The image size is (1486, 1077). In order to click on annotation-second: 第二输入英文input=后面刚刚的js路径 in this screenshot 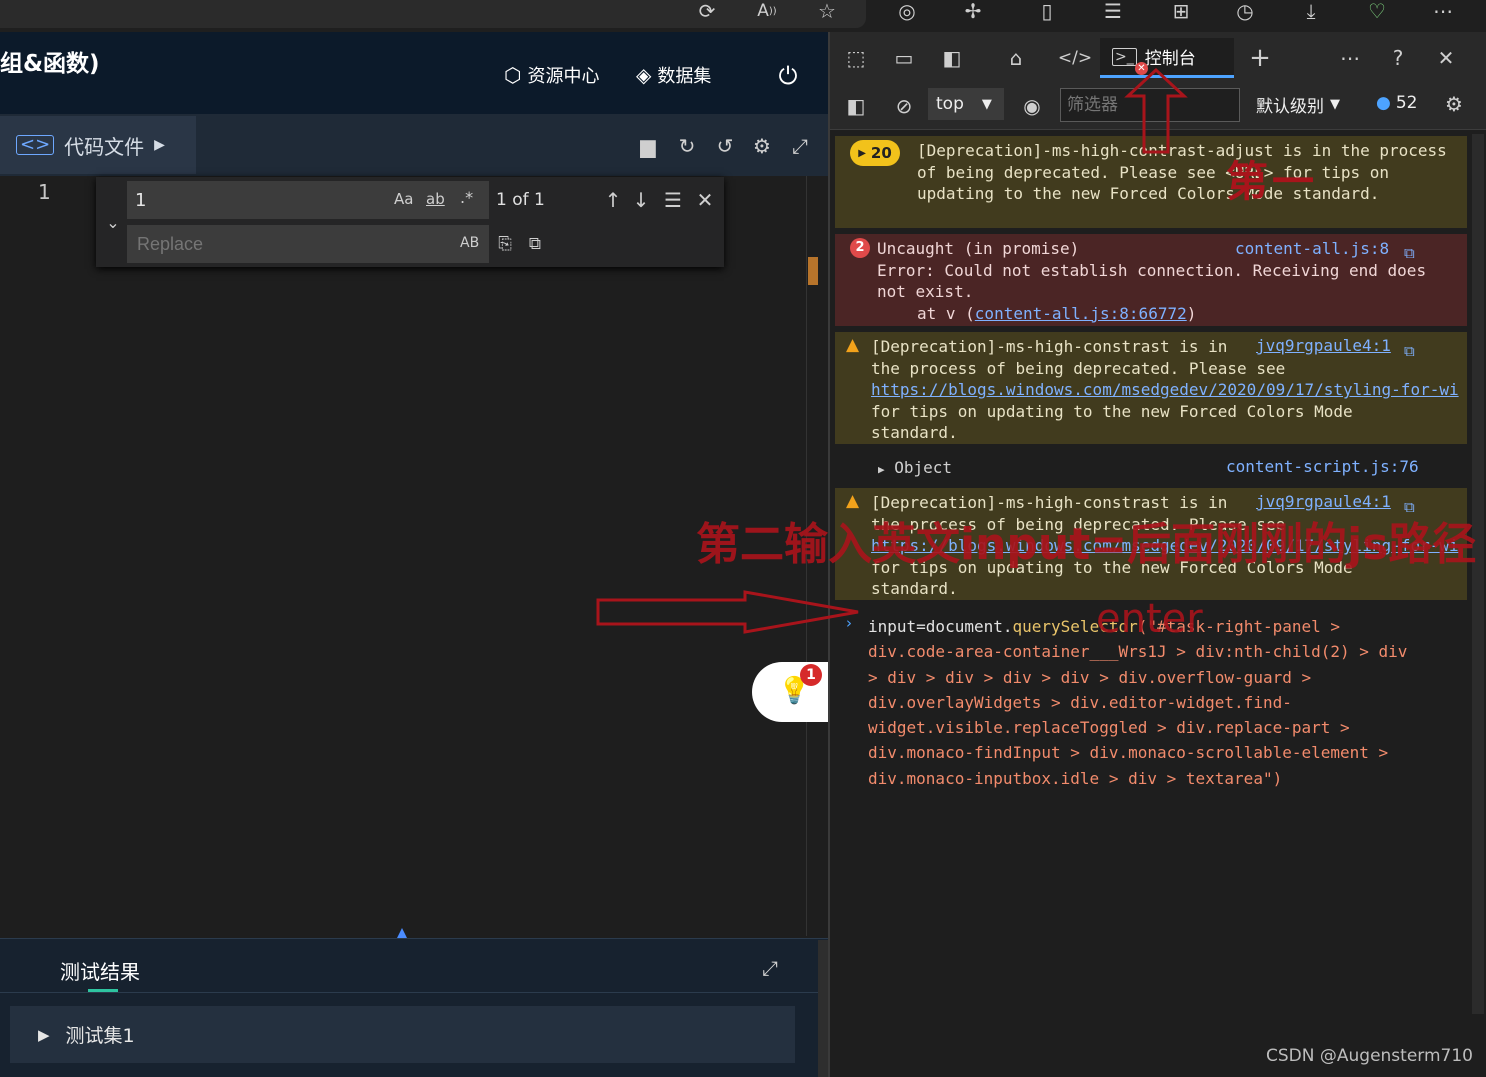, I will do `click(1086, 544)`.